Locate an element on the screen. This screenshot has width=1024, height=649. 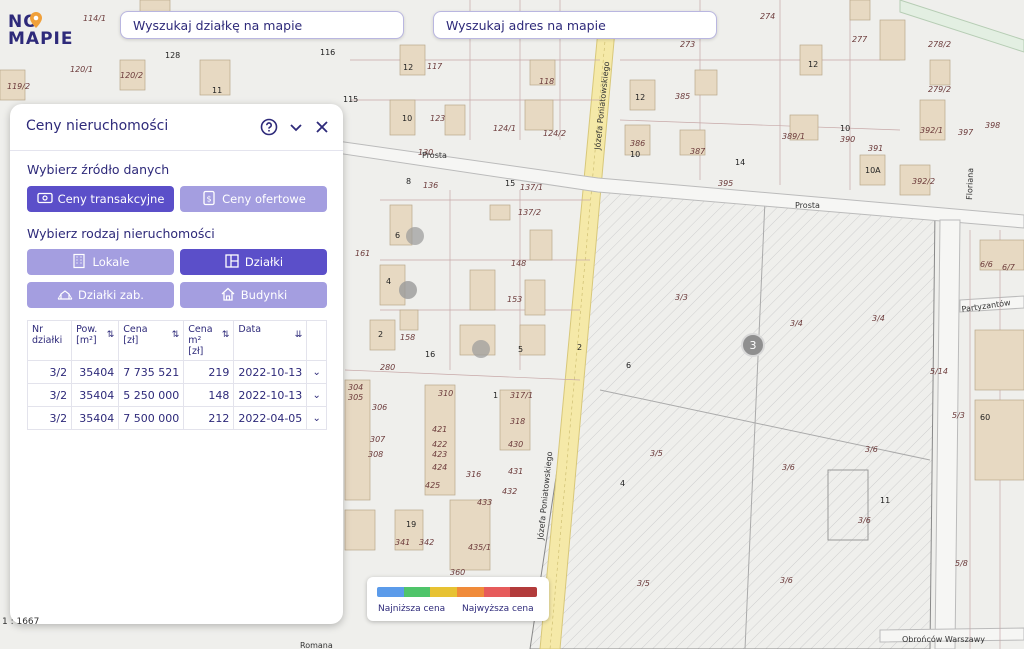
table-row: 3/2 35404 5 250 000 148 2022-10-13 ⌄ is located at coordinates (176, 395).